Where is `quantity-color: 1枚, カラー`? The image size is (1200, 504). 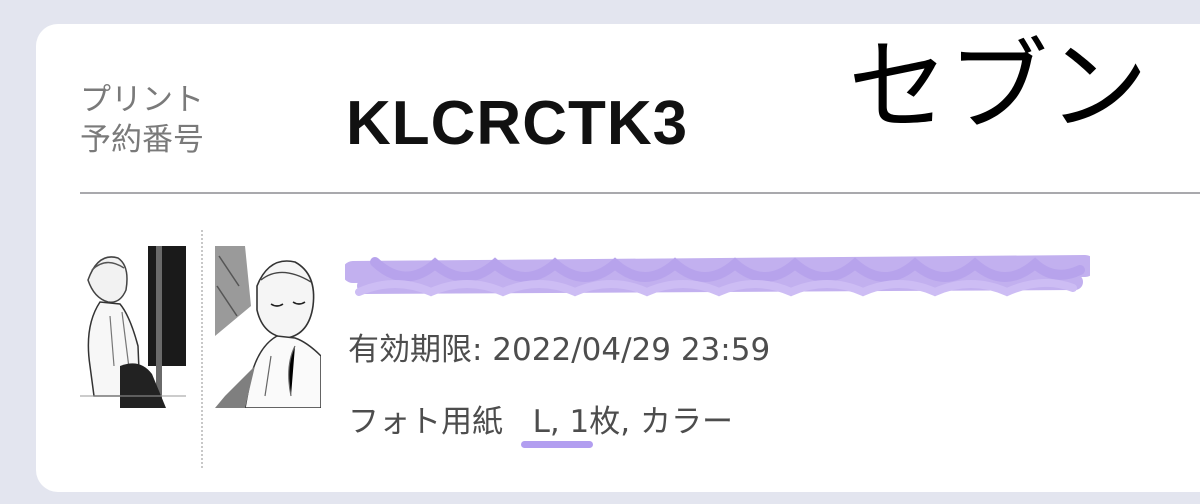 quantity-color: 1枚, カラー is located at coordinates (646, 422).